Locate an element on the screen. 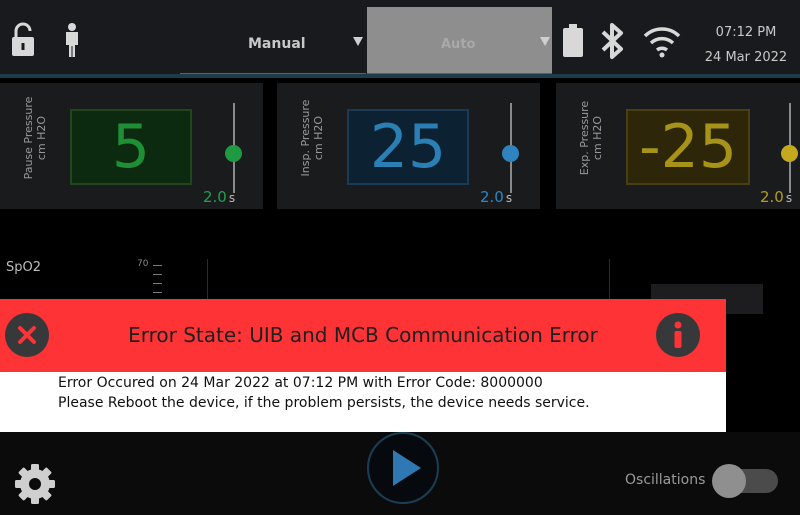 The width and height of the screenshot is (800, 515). clock-date: 24 Mar 2022 is located at coordinates (746, 57).